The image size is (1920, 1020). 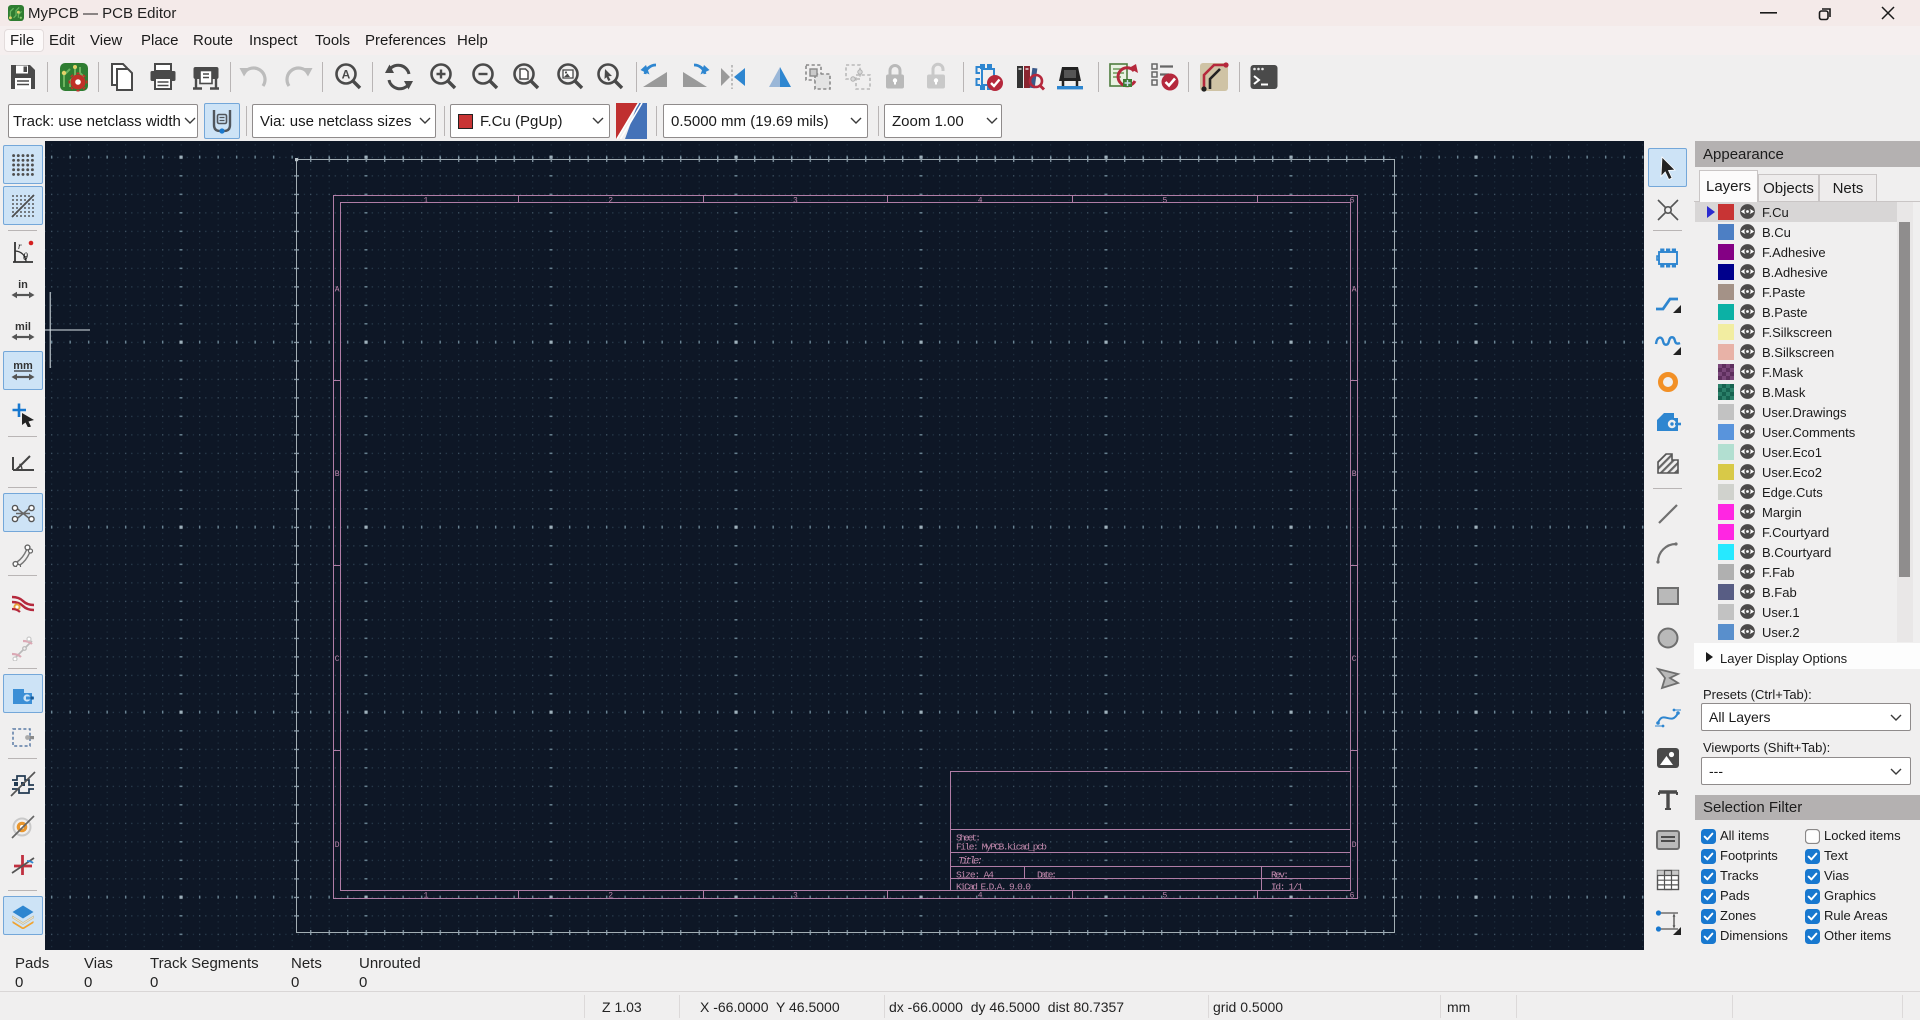 What do you see at coordinates (25, 257) in the screenshot?
I see `svg-text: θ` at bounding box center [25, 257].